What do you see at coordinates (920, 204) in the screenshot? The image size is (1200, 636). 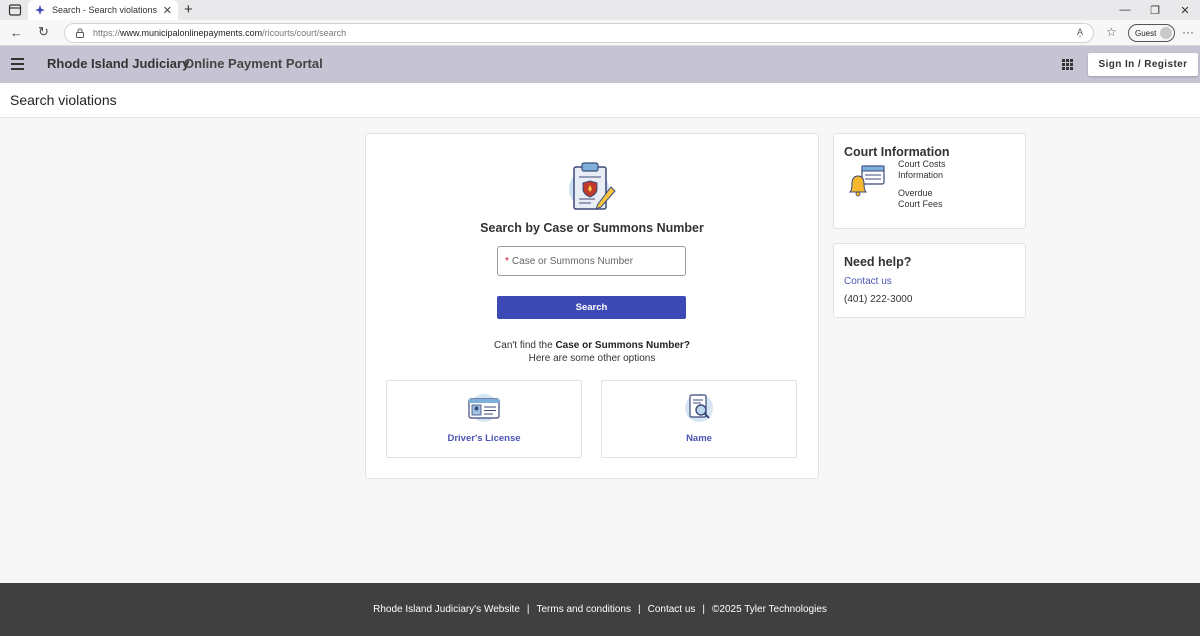 I see `overdue-fees-line2: Court Fees` at bounding box center [920, 204].